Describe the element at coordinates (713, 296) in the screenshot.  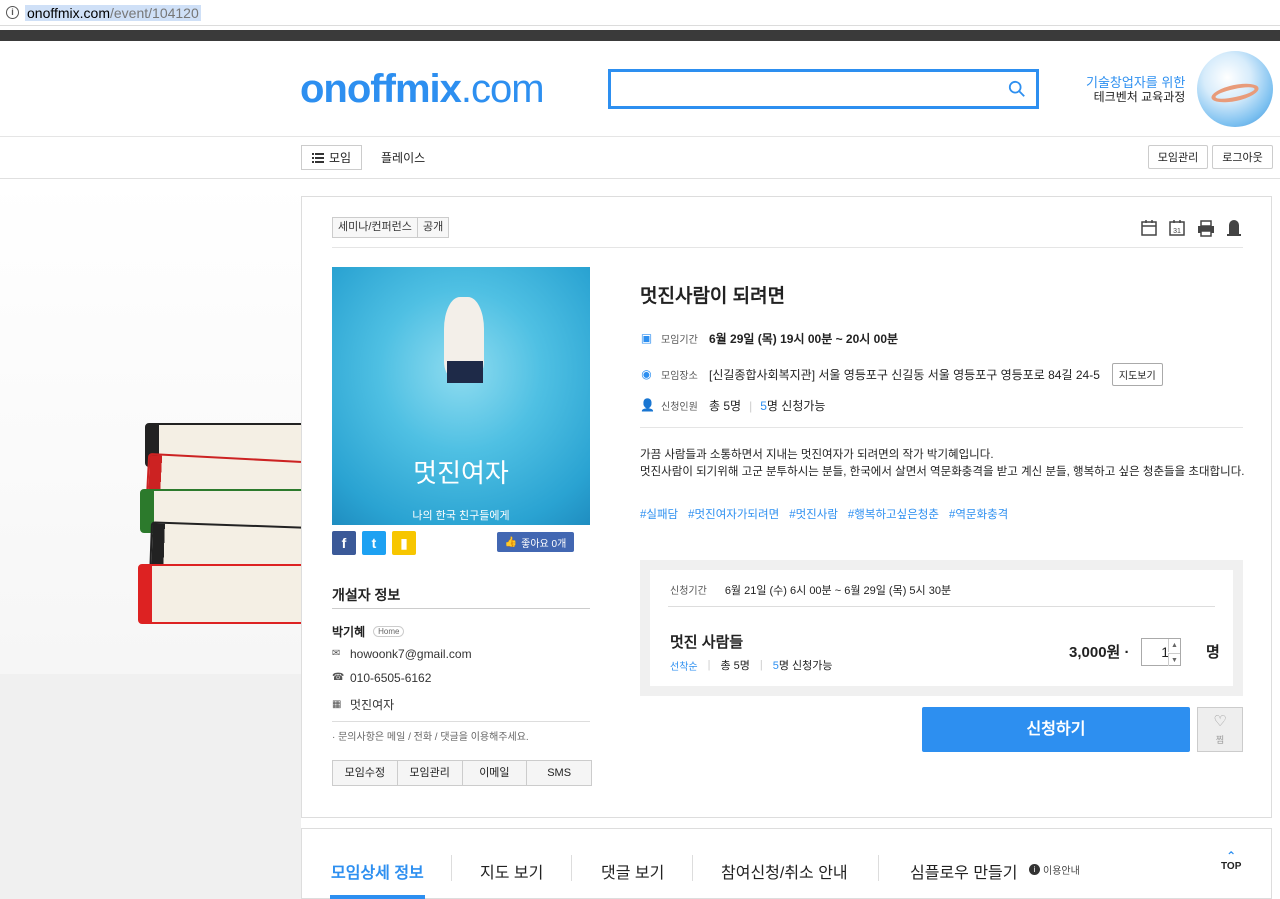
I see `event-title: 멋진사람이 되려면` at that location.